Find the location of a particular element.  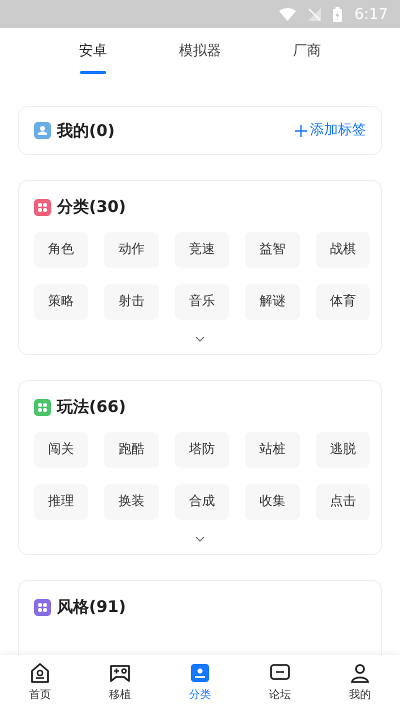

wifi-icon is located at coordinates (287, 14).